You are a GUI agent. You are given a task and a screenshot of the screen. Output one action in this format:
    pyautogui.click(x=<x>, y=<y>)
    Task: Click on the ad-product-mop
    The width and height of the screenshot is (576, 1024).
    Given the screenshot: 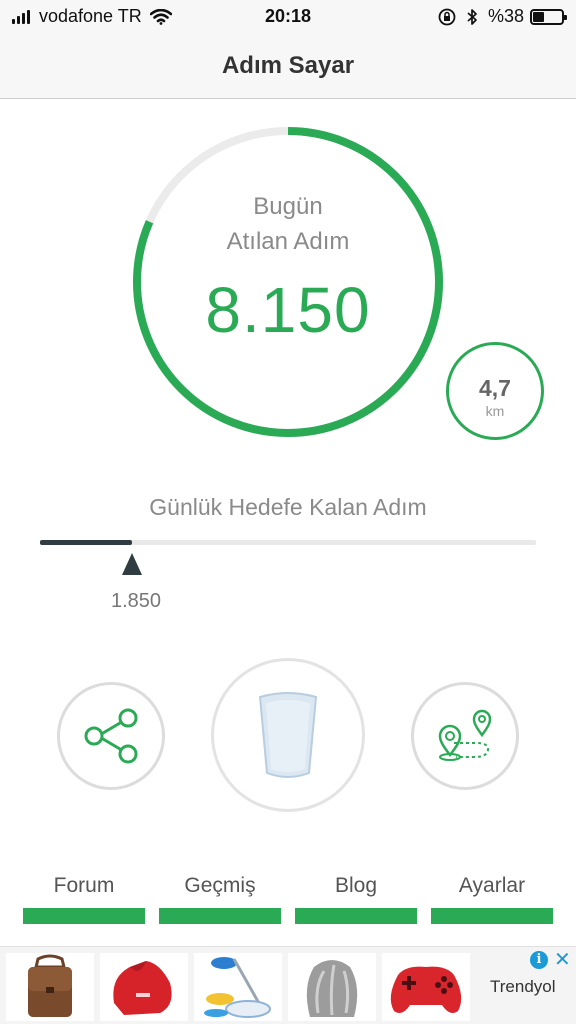 What is the action you would take?
    pyautogui.click(x=238, y=987)
    